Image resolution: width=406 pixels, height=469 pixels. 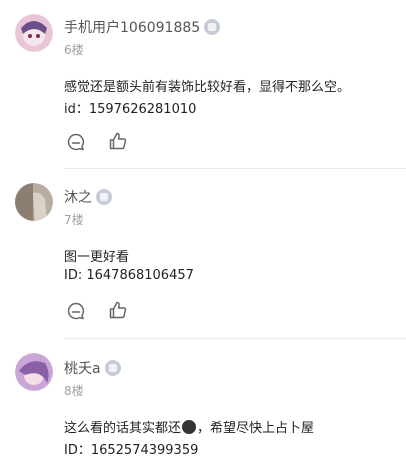 I want to click on comment-id-line: id：1597626281010, so click(x=130, y=109).